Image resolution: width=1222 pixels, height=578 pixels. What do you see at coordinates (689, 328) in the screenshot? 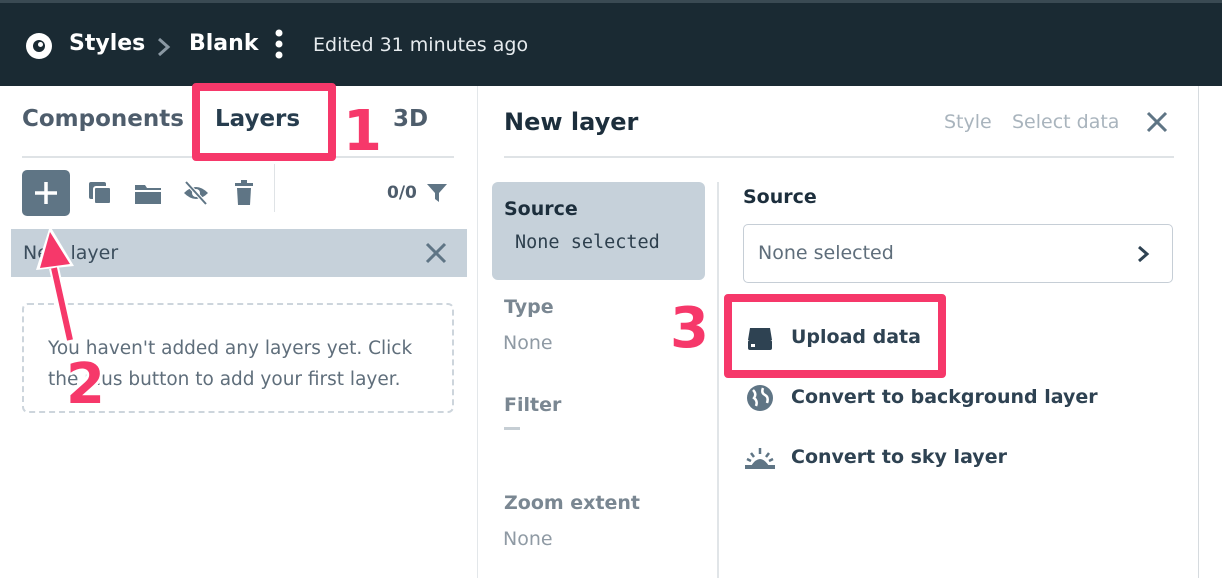
I see `annotation-number-3: 3` at bounding box center [689, 328].